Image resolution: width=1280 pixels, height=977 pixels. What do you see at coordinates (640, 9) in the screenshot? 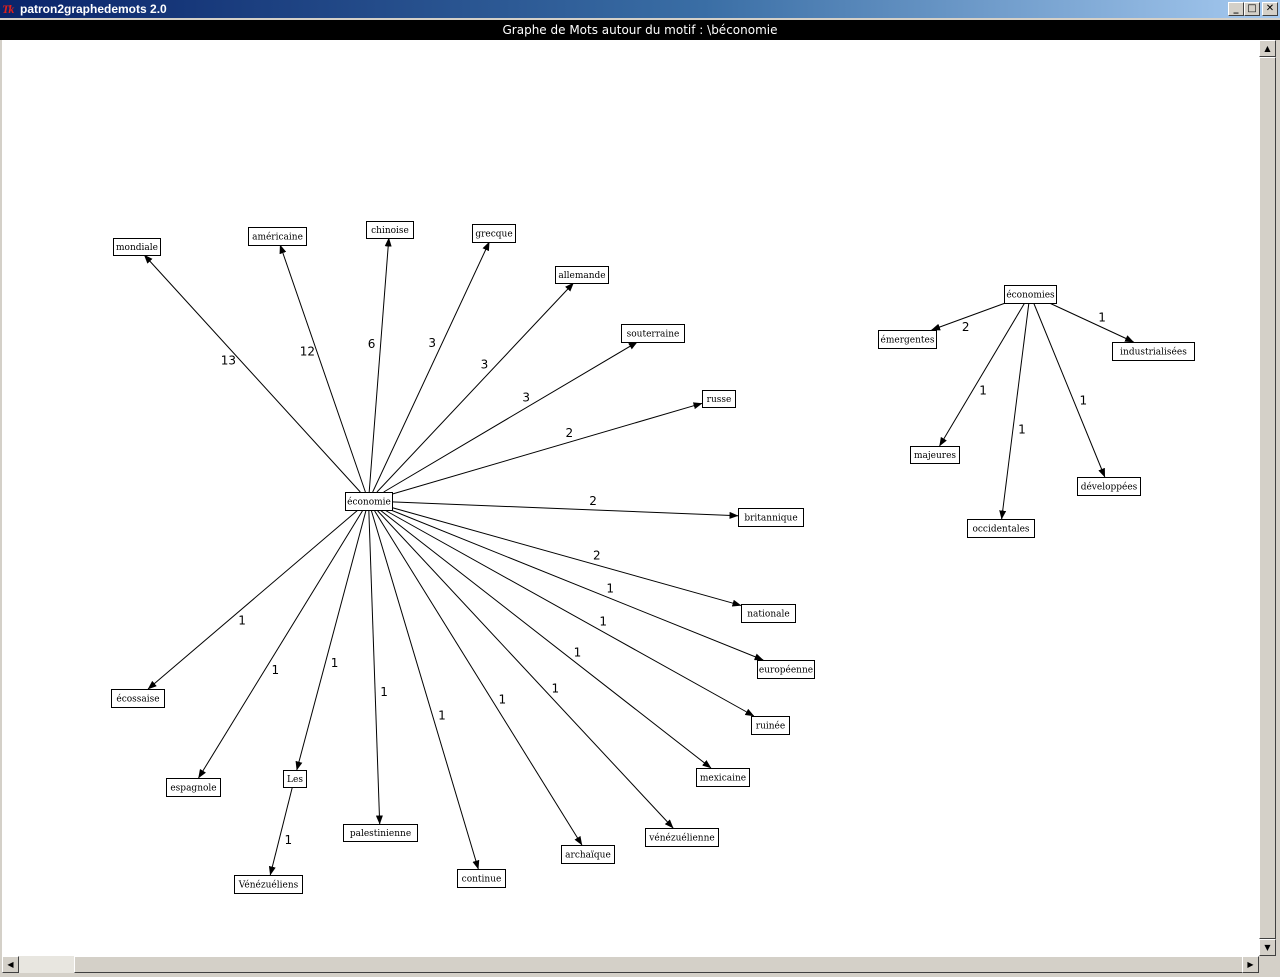
I see `title-bar: Tk patron2graphedemots 2.0 _ □ ✕` at bounding box center [640, 9].